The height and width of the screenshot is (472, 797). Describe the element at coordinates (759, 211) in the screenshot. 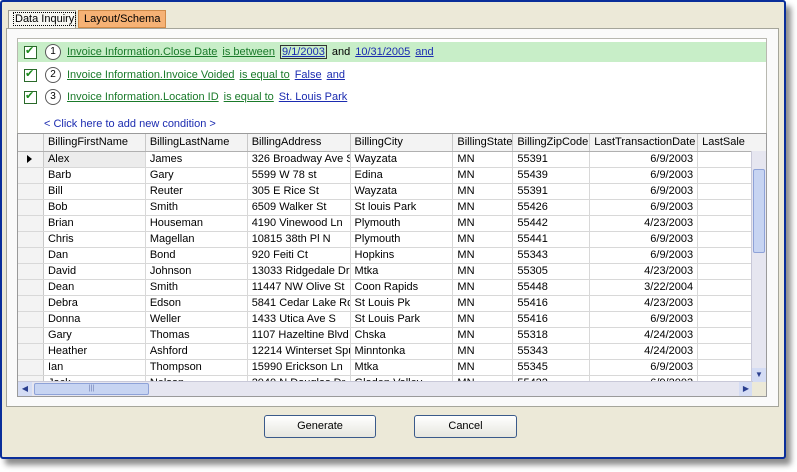

I see `vertical-scroll-thumb` at that location.